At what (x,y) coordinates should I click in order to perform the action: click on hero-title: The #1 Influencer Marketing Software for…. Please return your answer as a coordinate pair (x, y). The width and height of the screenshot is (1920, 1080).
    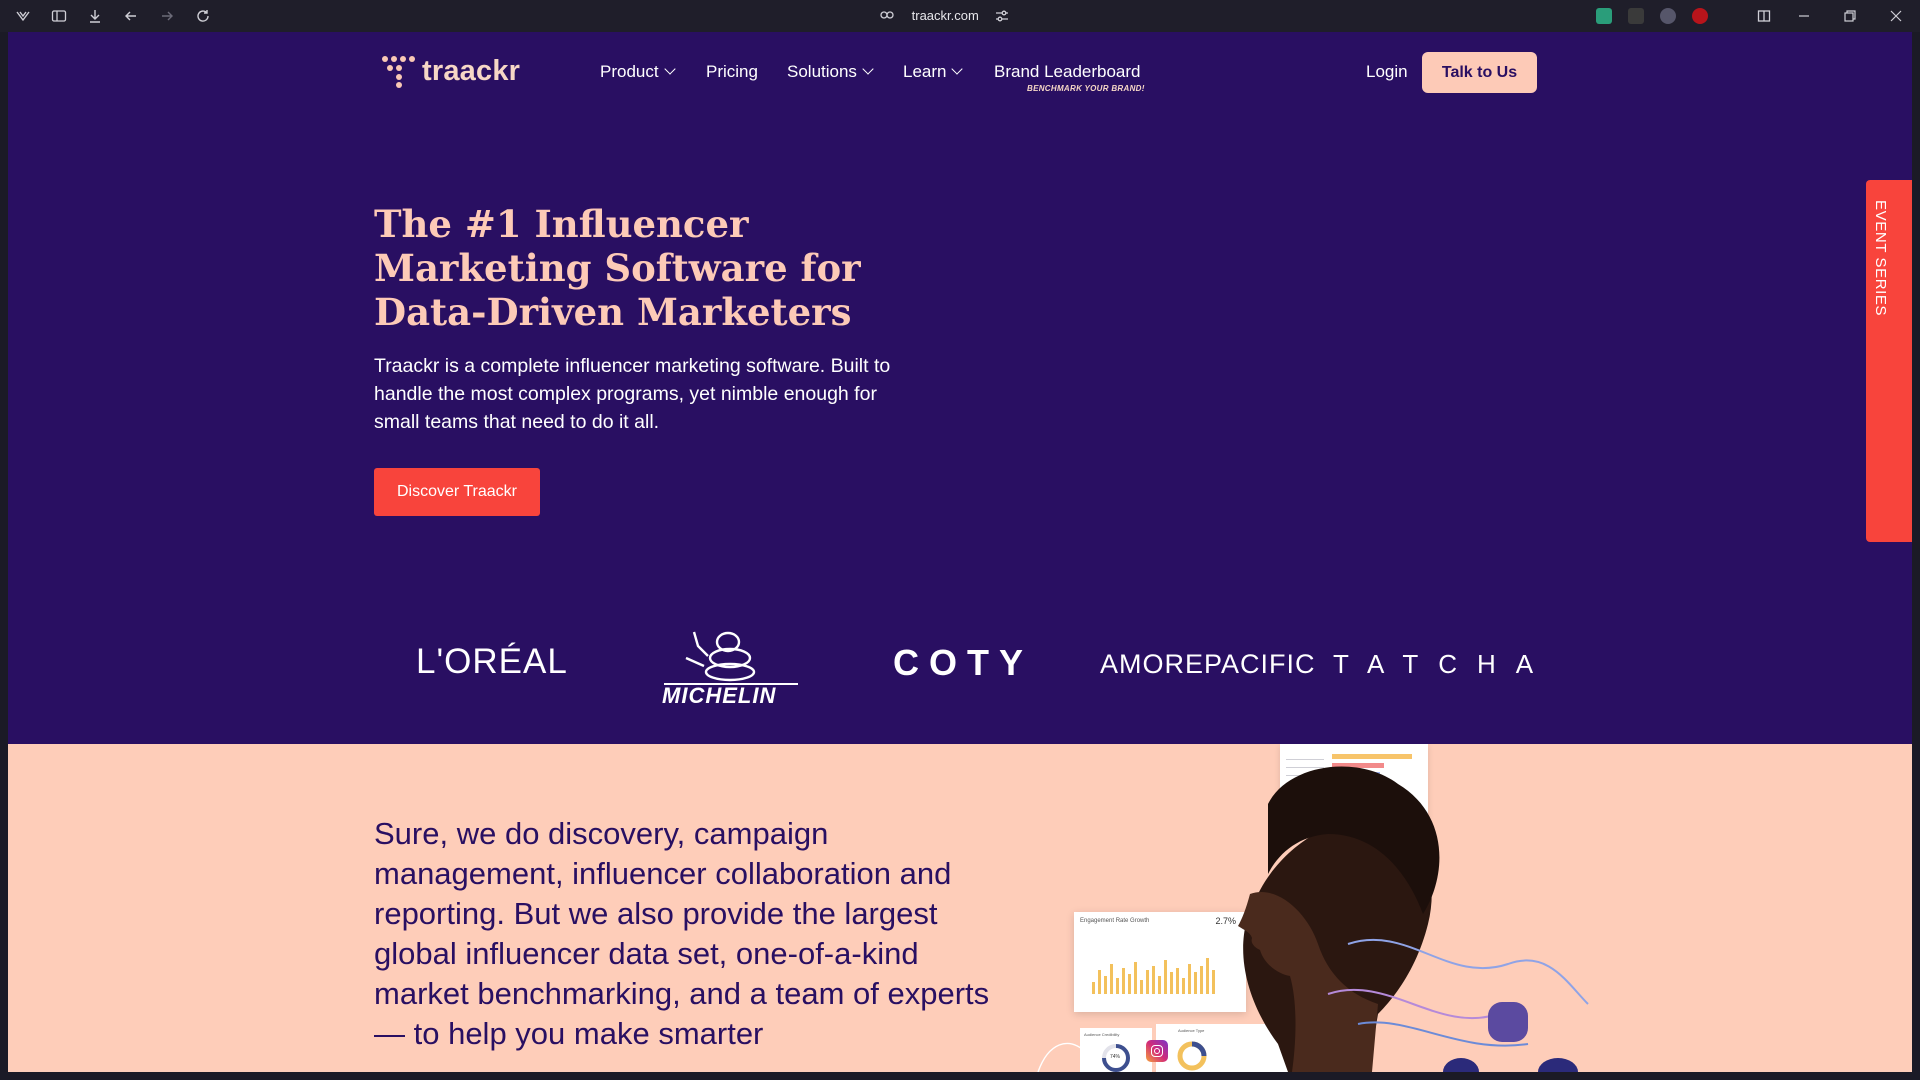
    Looking at the image, I should click on (617, 268).